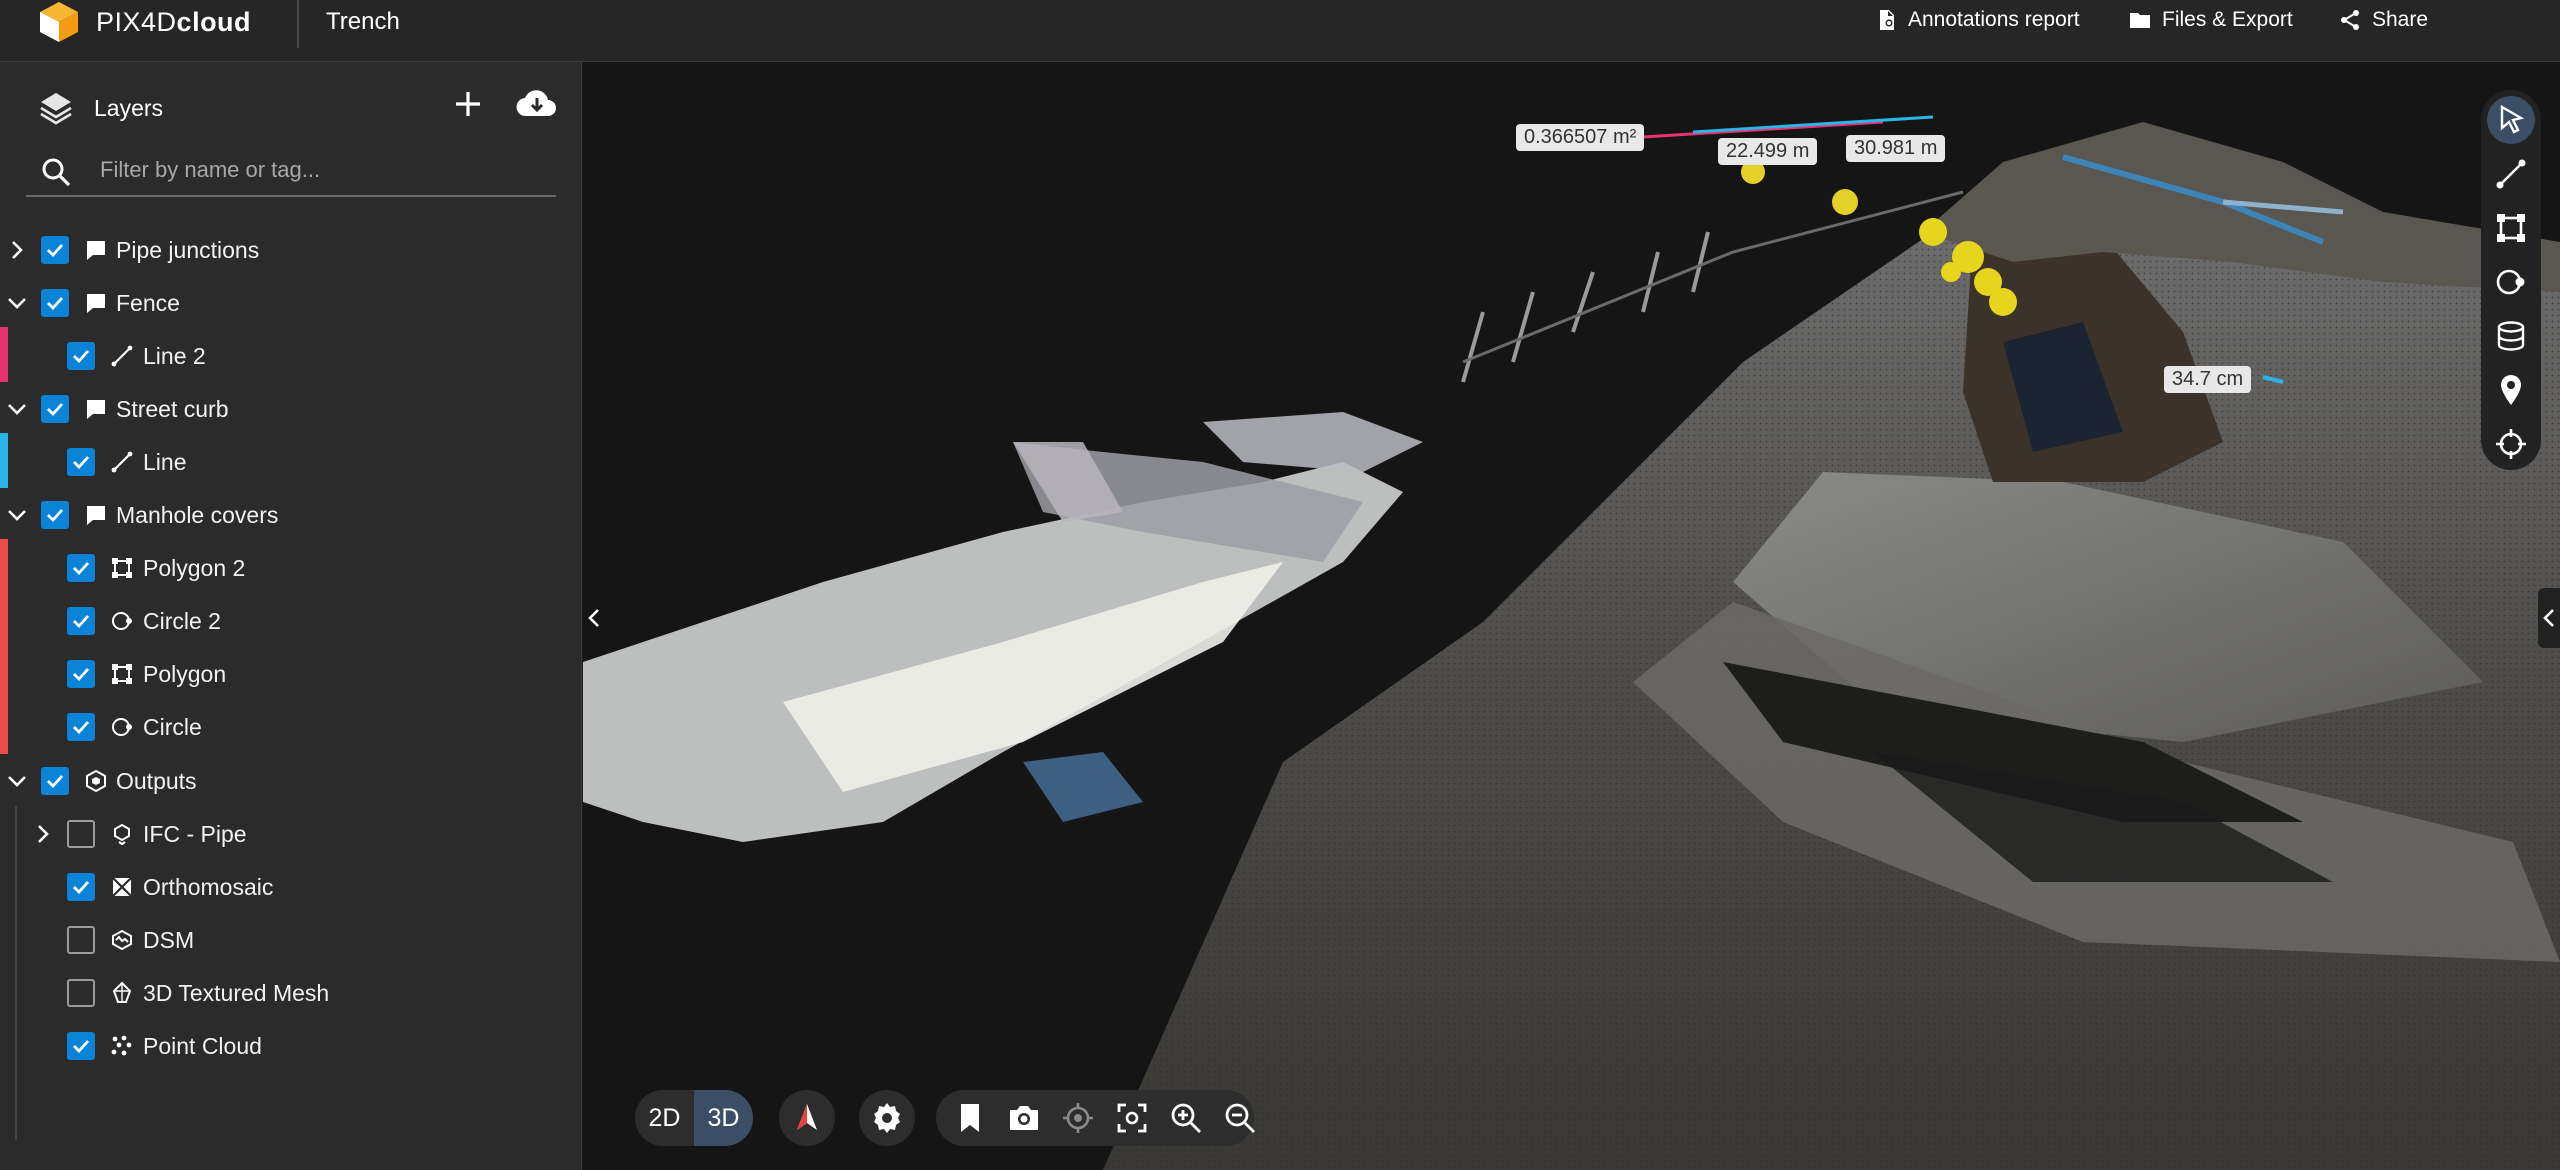 The image size is (2560, 1170). I want to click on layer-outputs: Outputs, so click(290, 781).